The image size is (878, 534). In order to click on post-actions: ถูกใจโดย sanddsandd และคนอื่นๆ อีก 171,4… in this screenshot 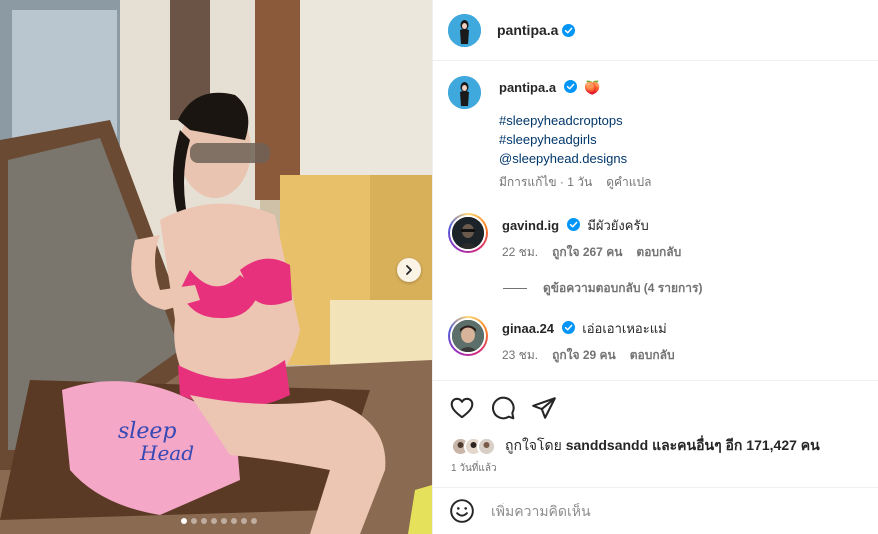, I will do `click(655, 433)`.